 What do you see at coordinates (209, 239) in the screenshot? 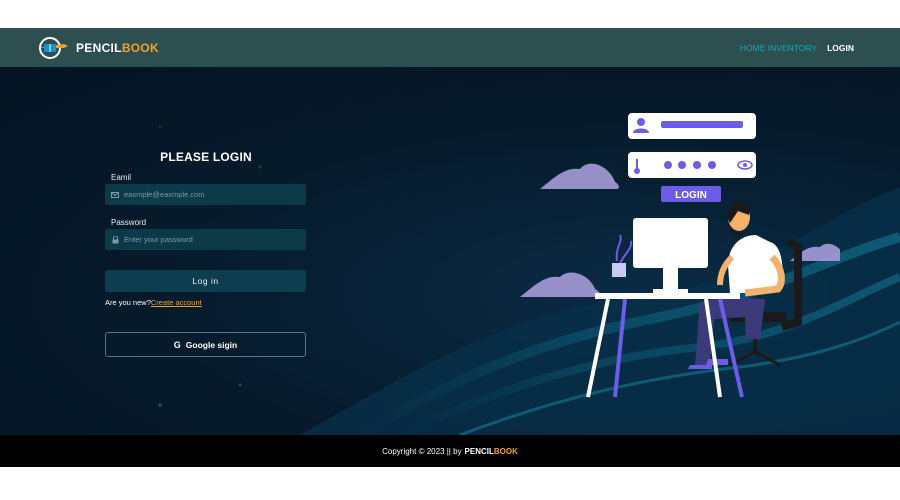
I see `password-input` at bounding box center [209, 239].